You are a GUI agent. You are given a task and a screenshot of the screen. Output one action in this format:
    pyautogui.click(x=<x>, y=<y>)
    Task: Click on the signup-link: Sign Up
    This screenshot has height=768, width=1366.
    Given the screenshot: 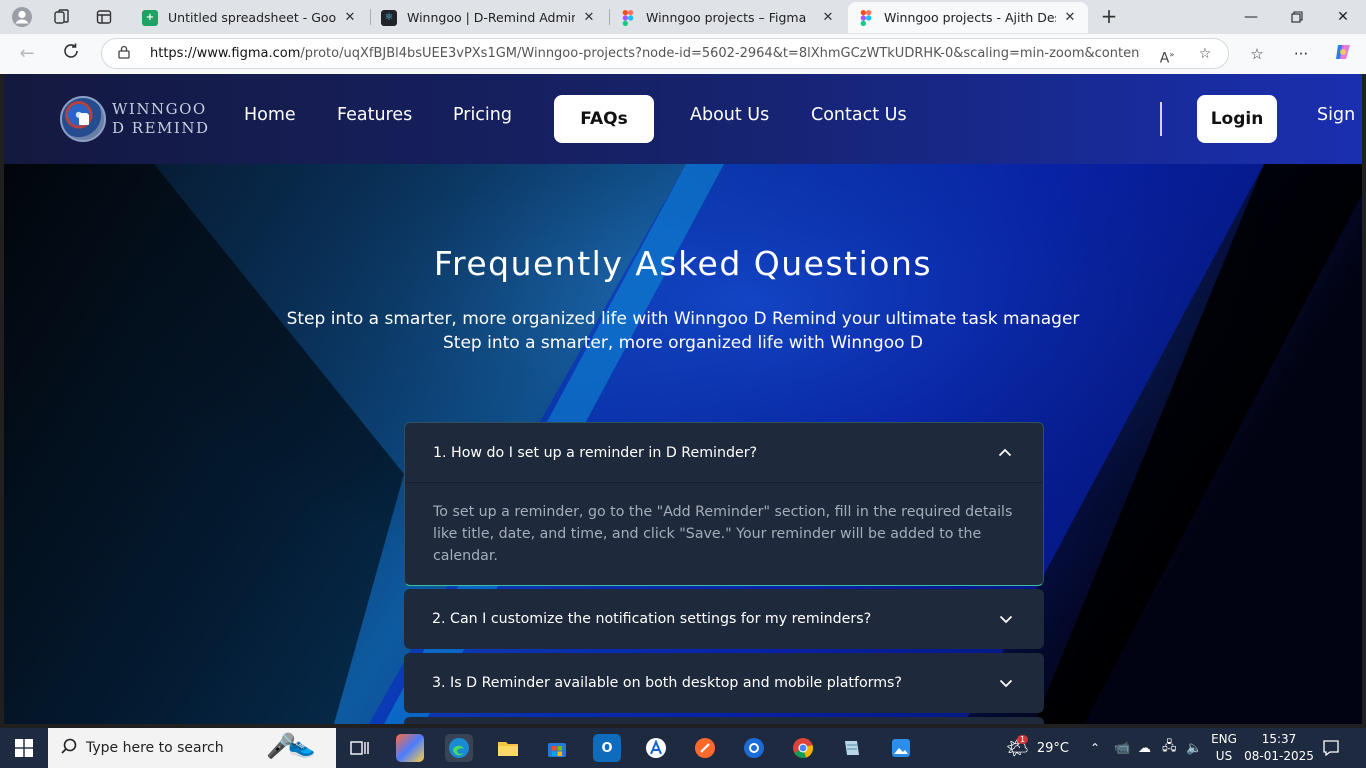 What is the action you would take?
    pyautogui.click(x=1339, y=115)
    